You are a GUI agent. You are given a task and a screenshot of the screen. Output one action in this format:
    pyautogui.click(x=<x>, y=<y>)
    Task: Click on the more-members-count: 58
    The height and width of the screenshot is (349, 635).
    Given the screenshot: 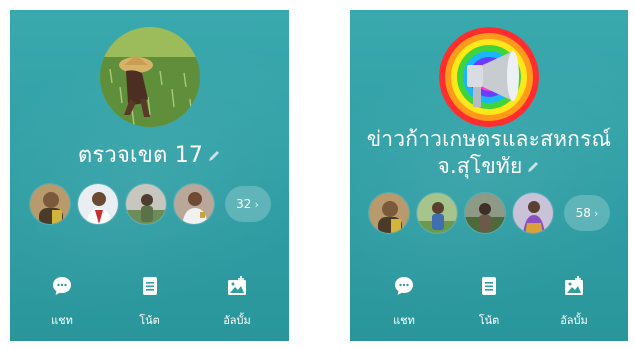 What is the action you would take?
    pyautogui.click(x=583, y=213)
    